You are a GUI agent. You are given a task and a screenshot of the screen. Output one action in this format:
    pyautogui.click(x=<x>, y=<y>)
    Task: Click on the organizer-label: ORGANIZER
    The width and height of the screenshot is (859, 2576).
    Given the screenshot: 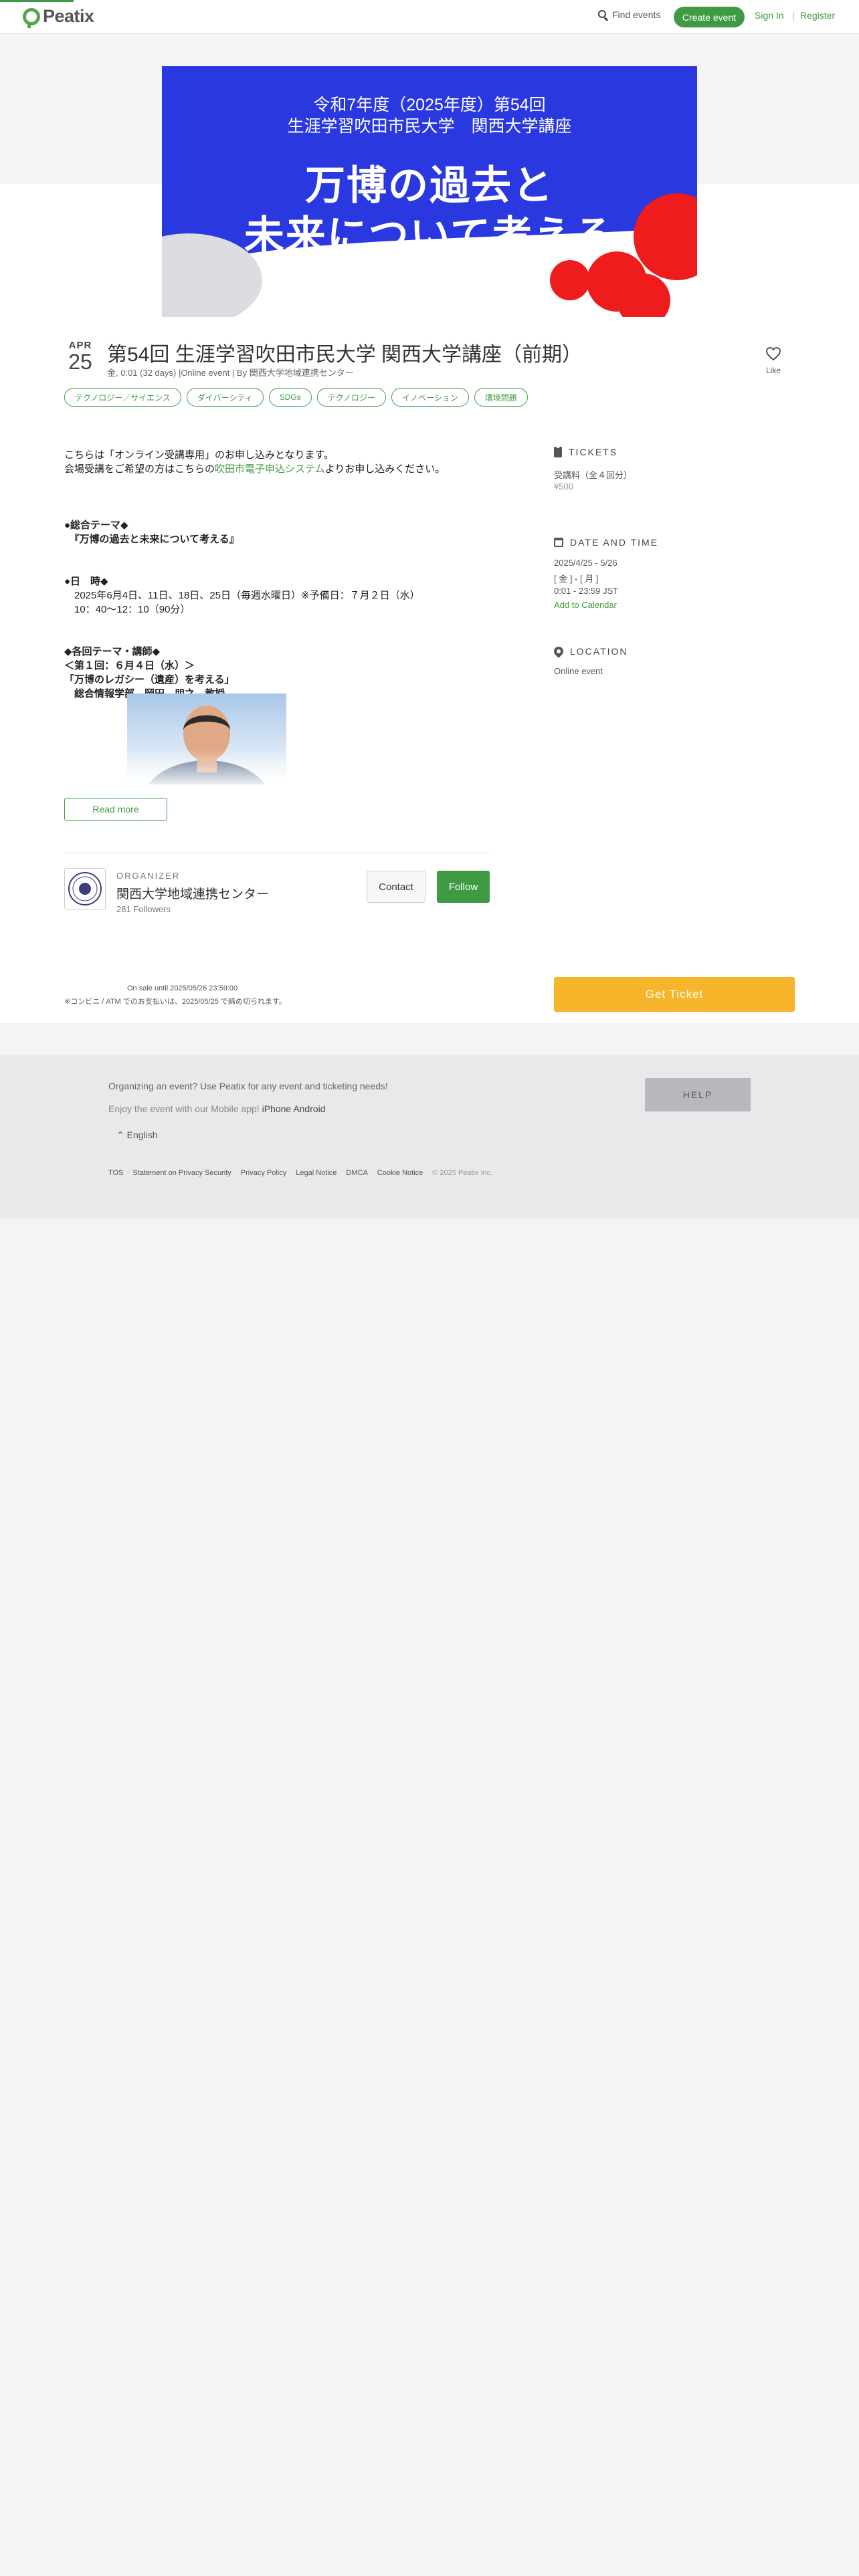 What is the action you would take?
    pyautogui.click(x=148, y=876)
    